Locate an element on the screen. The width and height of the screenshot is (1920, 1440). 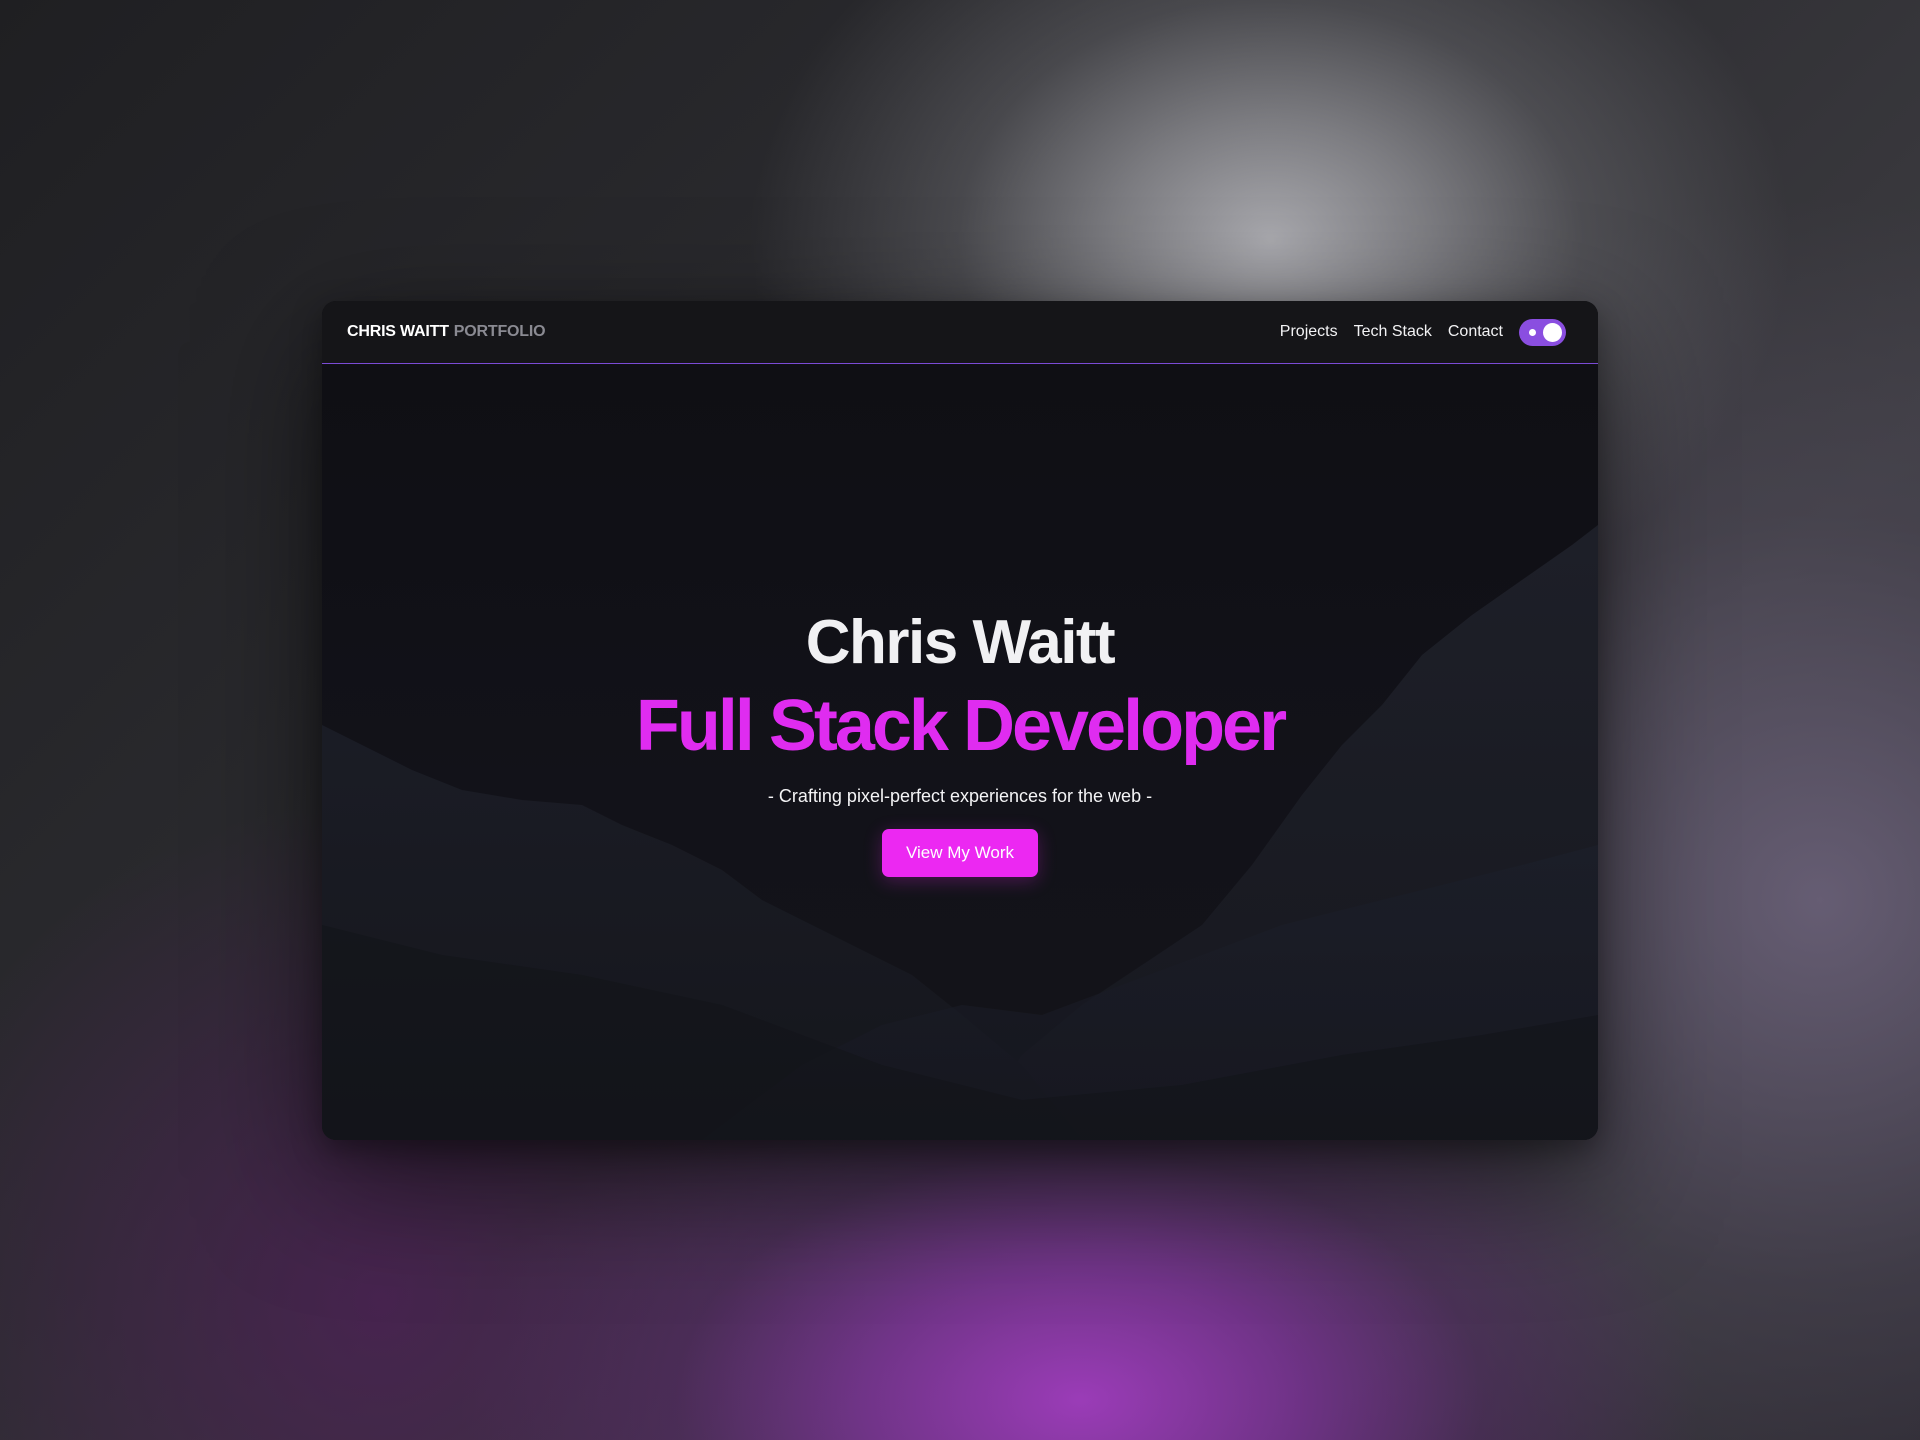
hero-name-heading: Chris Waitt is located at coordinates (960, 642).